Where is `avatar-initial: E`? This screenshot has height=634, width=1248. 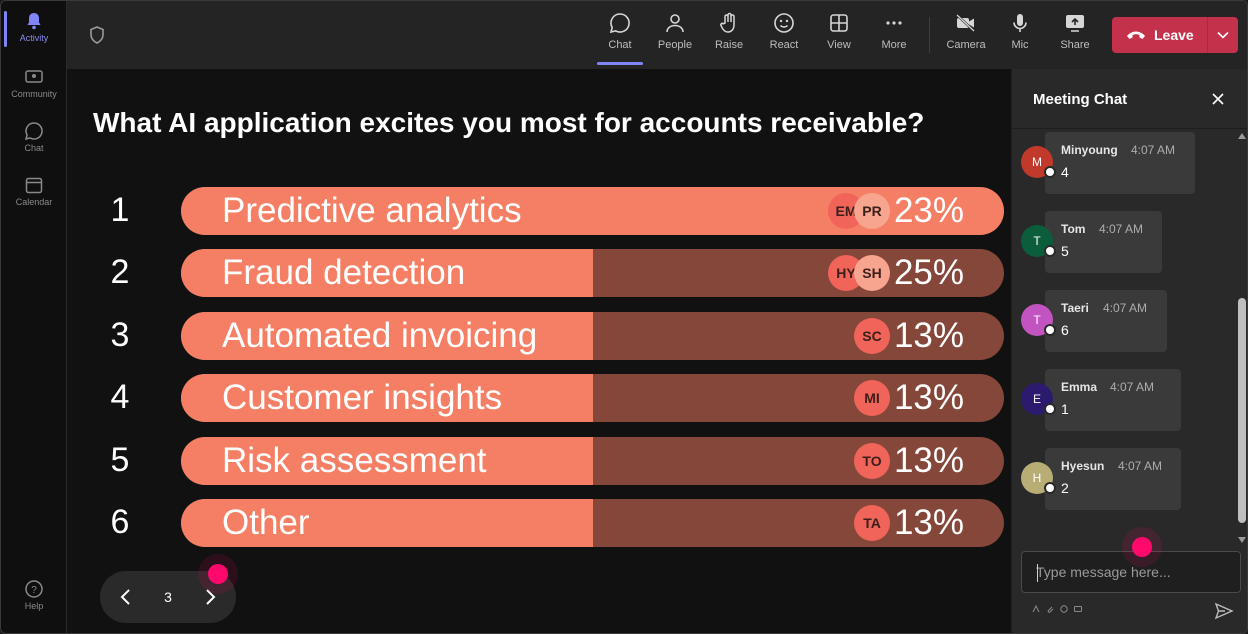
avatar-initial: E is located at coordinates (1036, 399).